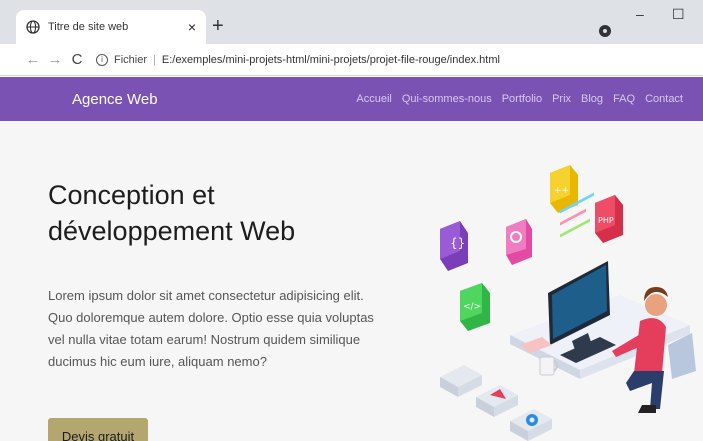 This screenshot has width=703, height=441. I want to click on tab-bar: Titre de site web × + – ☐, so click(351, 22).